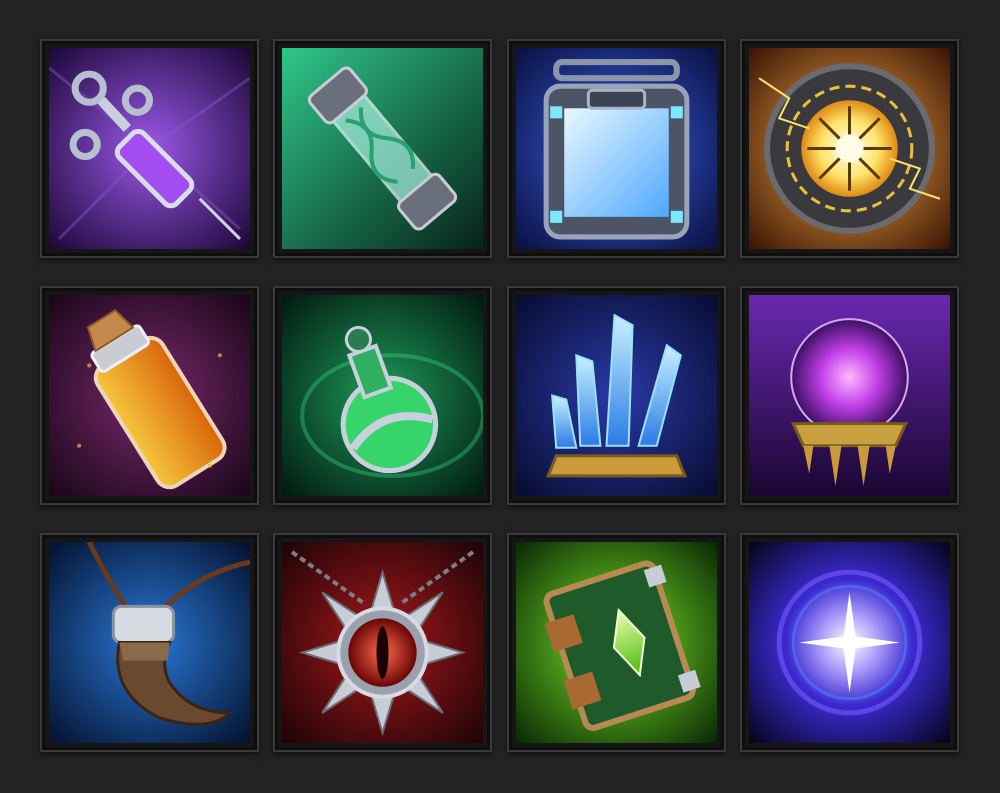 The height and width of the screenshot is (793, 1000). I want to click on syringe-icon, so click(149, 148).